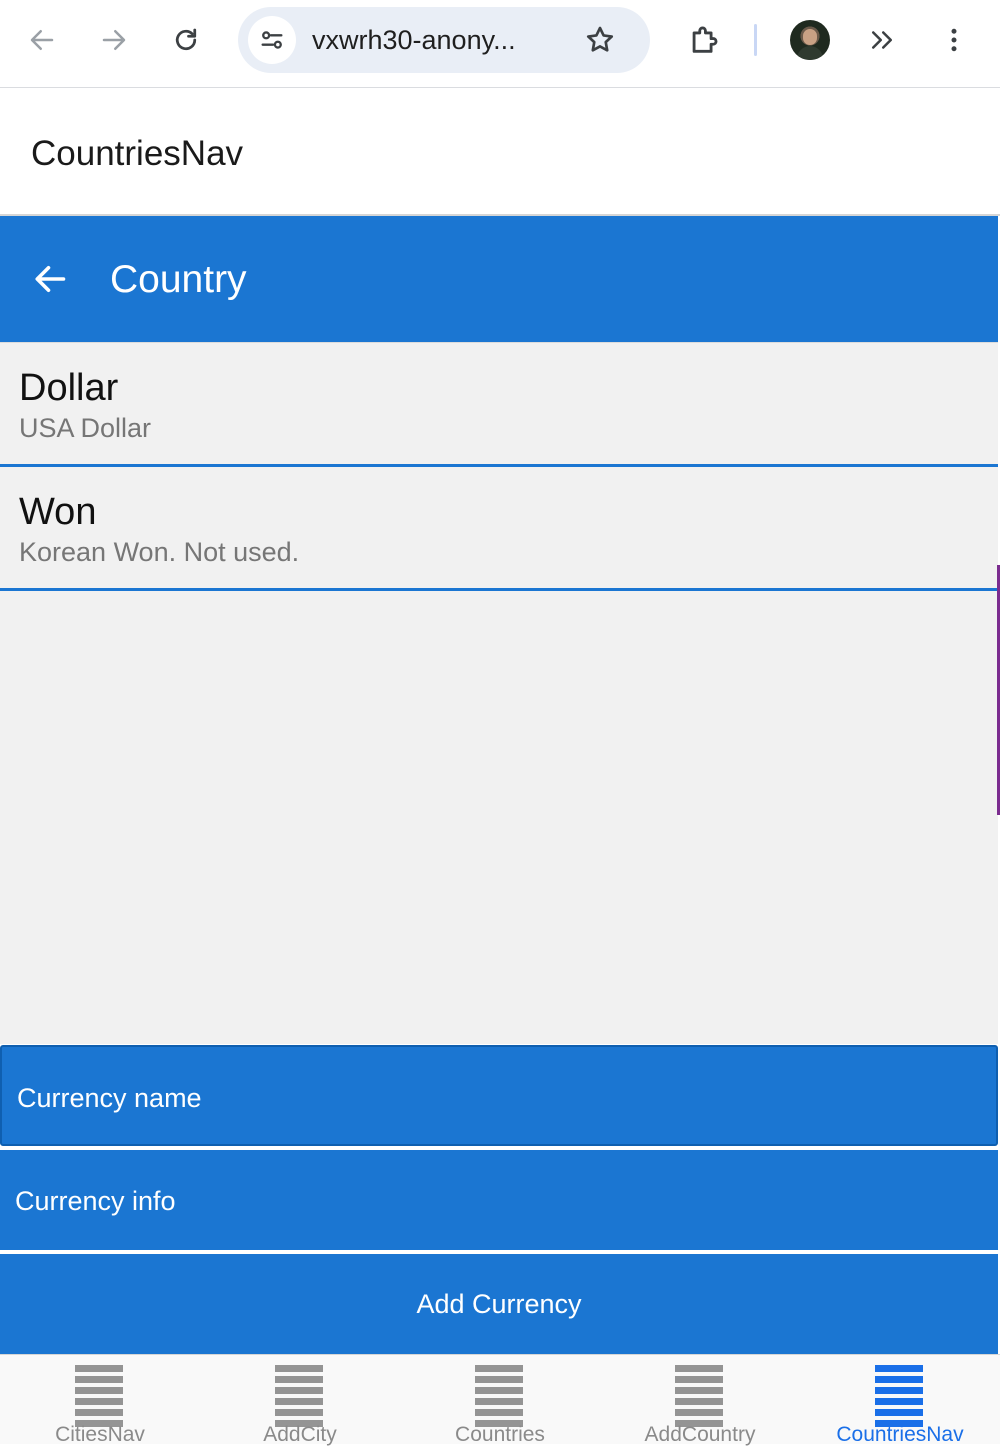 Image resolution: width=1000 pixels, height=1447 pixels. Describe the element at coordinates (755, 40) in the screenshot. I see `toolbar-divider` at that location.